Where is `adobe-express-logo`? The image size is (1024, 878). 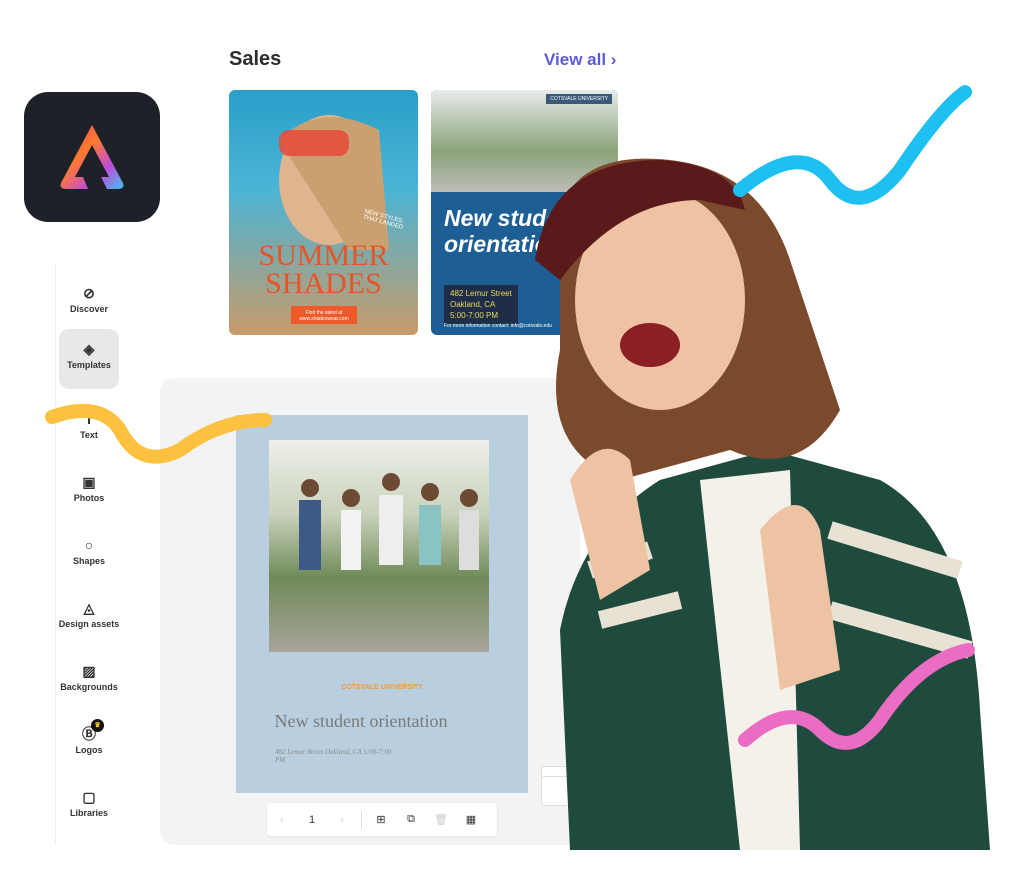 adobe-express-logo is located at coordinates (92, 157).